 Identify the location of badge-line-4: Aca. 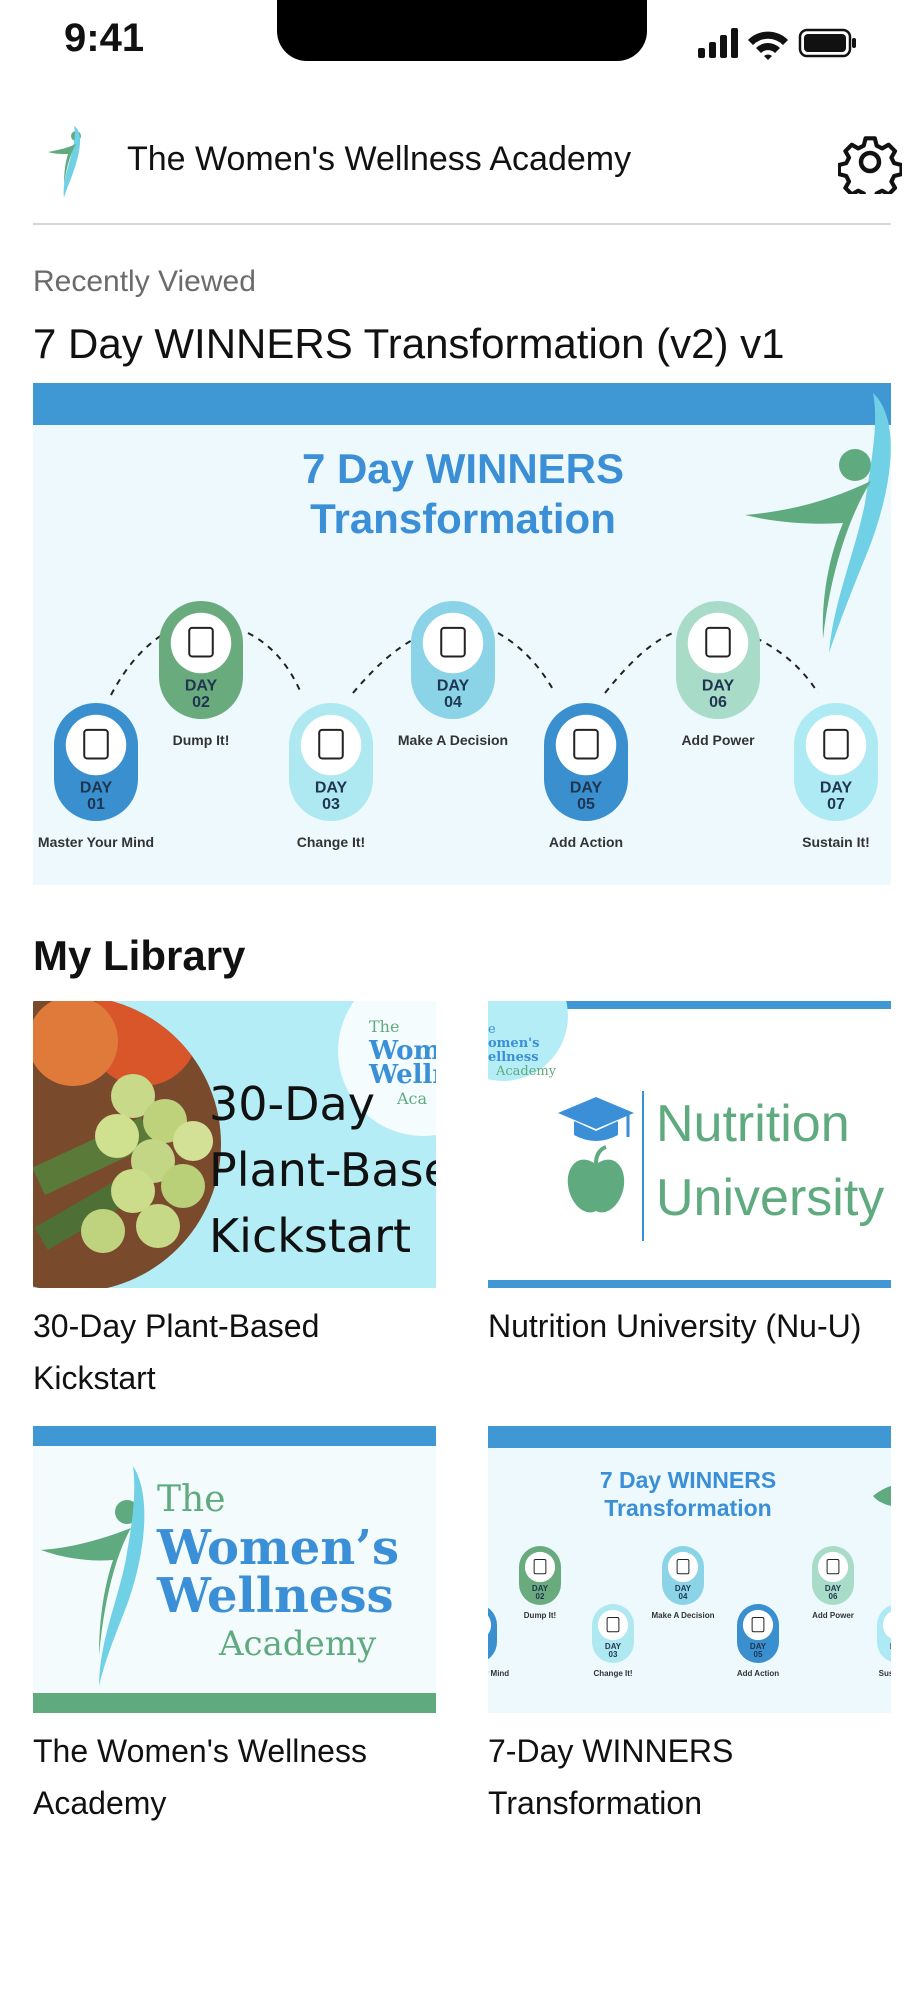
(412, 1098).